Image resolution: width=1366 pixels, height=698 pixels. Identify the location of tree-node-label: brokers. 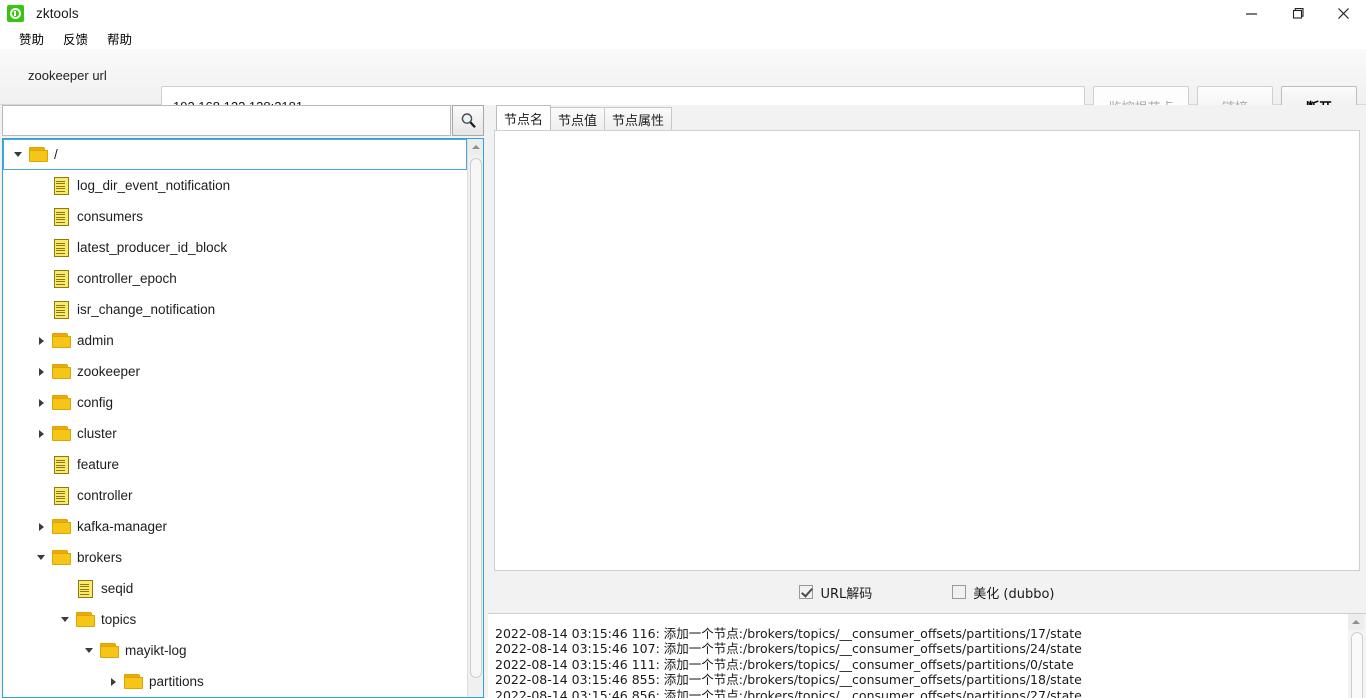
(100, 557).